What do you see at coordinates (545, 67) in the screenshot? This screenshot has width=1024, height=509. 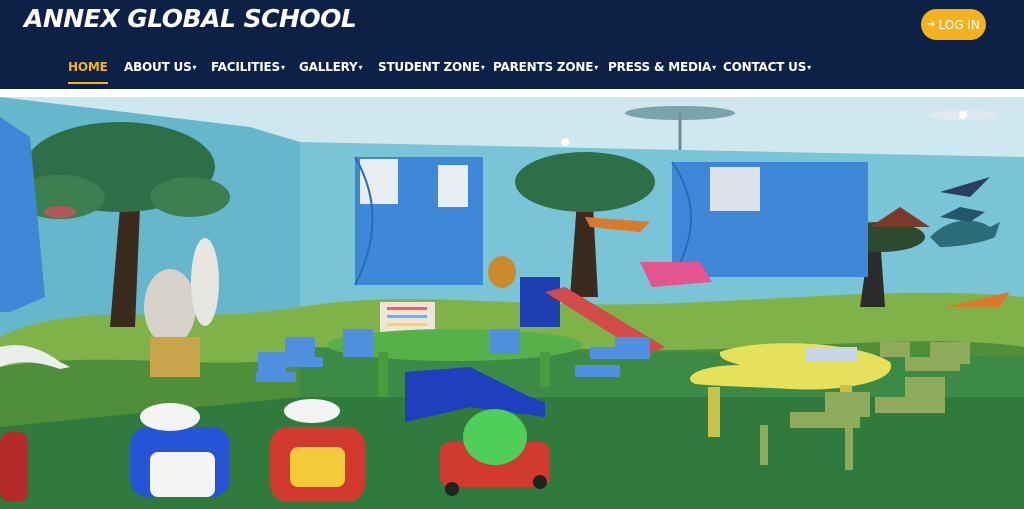 I see `nav-item-parents-zone: PARENTS ZONE▾` at bounding box center [545, 67].